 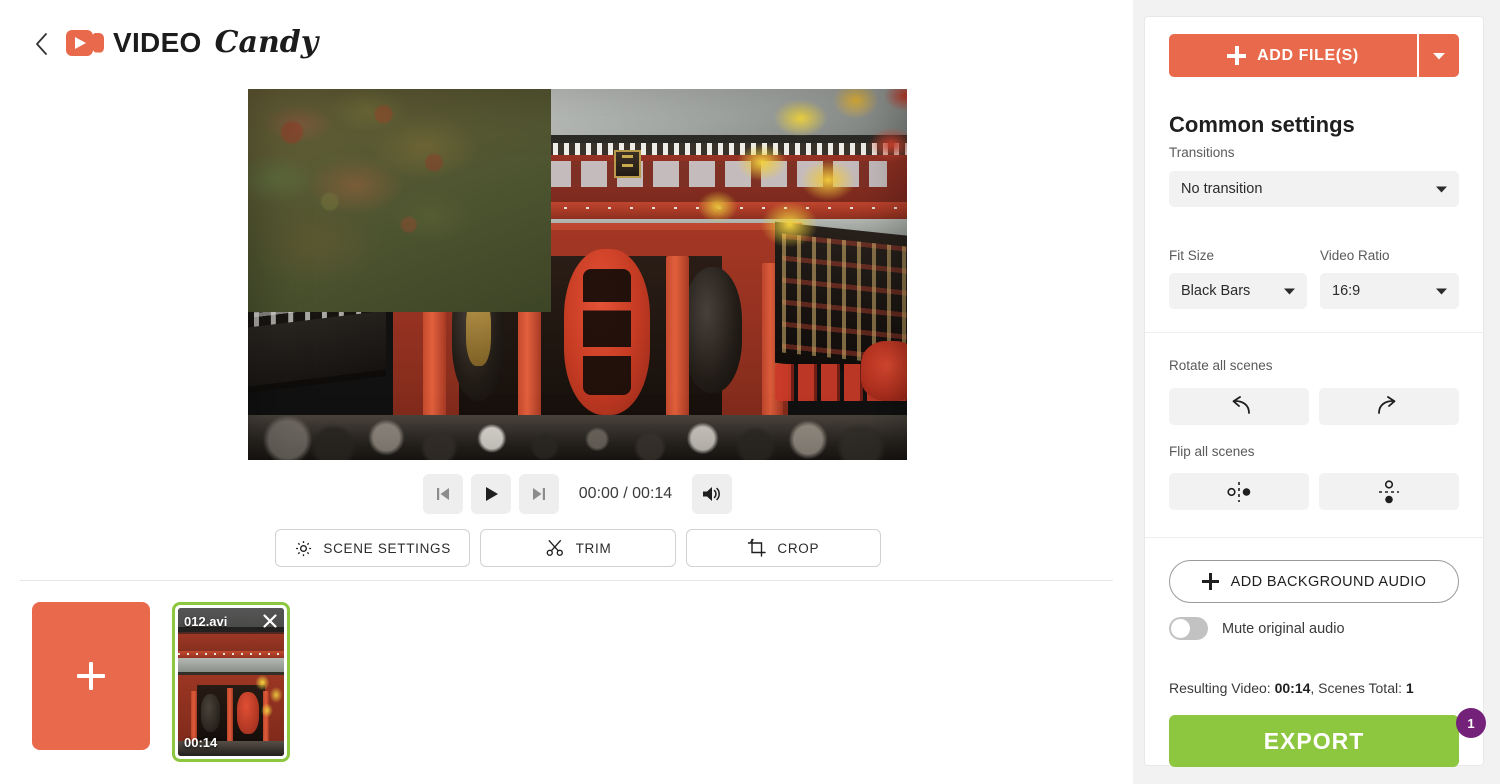 What do you see at coordinates (206, 621) in the screenshot?
I see `scene-filename: 012.avi` at bounding box center [206, 621].